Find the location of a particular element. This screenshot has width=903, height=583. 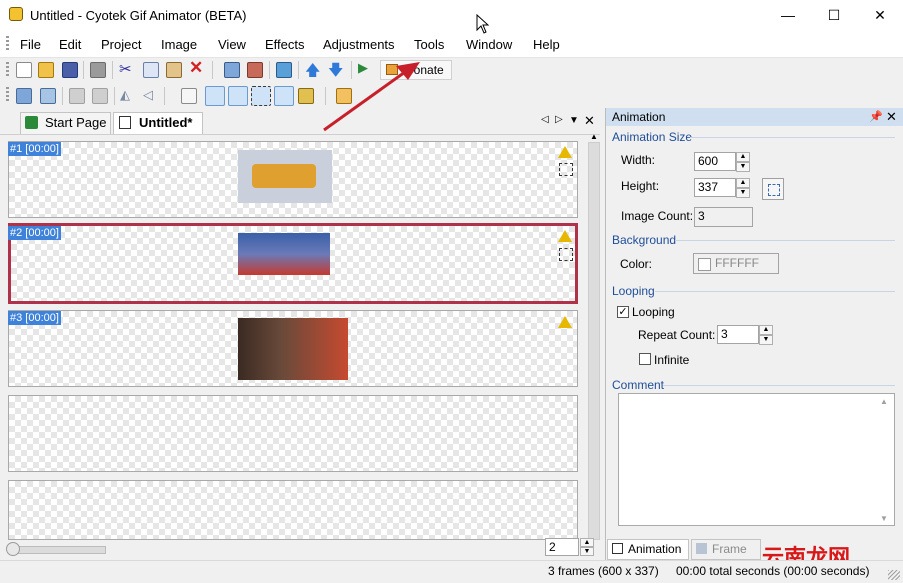

mouse-cursor-icon is located at coordinates (483, 24).